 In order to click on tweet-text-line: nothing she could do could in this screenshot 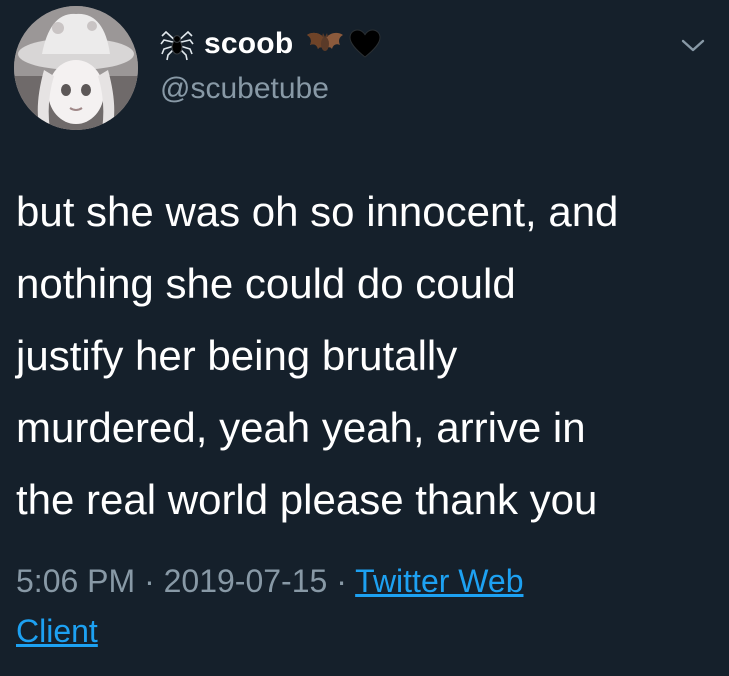, I will do `click(266, 283)`.